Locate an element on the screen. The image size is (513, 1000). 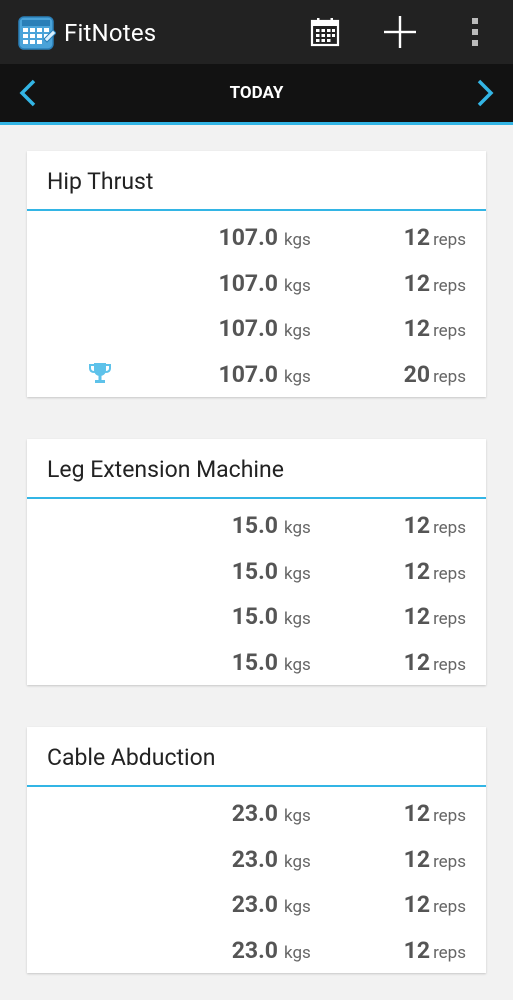
overflow-menu-button is located at coordinates (475, 32).